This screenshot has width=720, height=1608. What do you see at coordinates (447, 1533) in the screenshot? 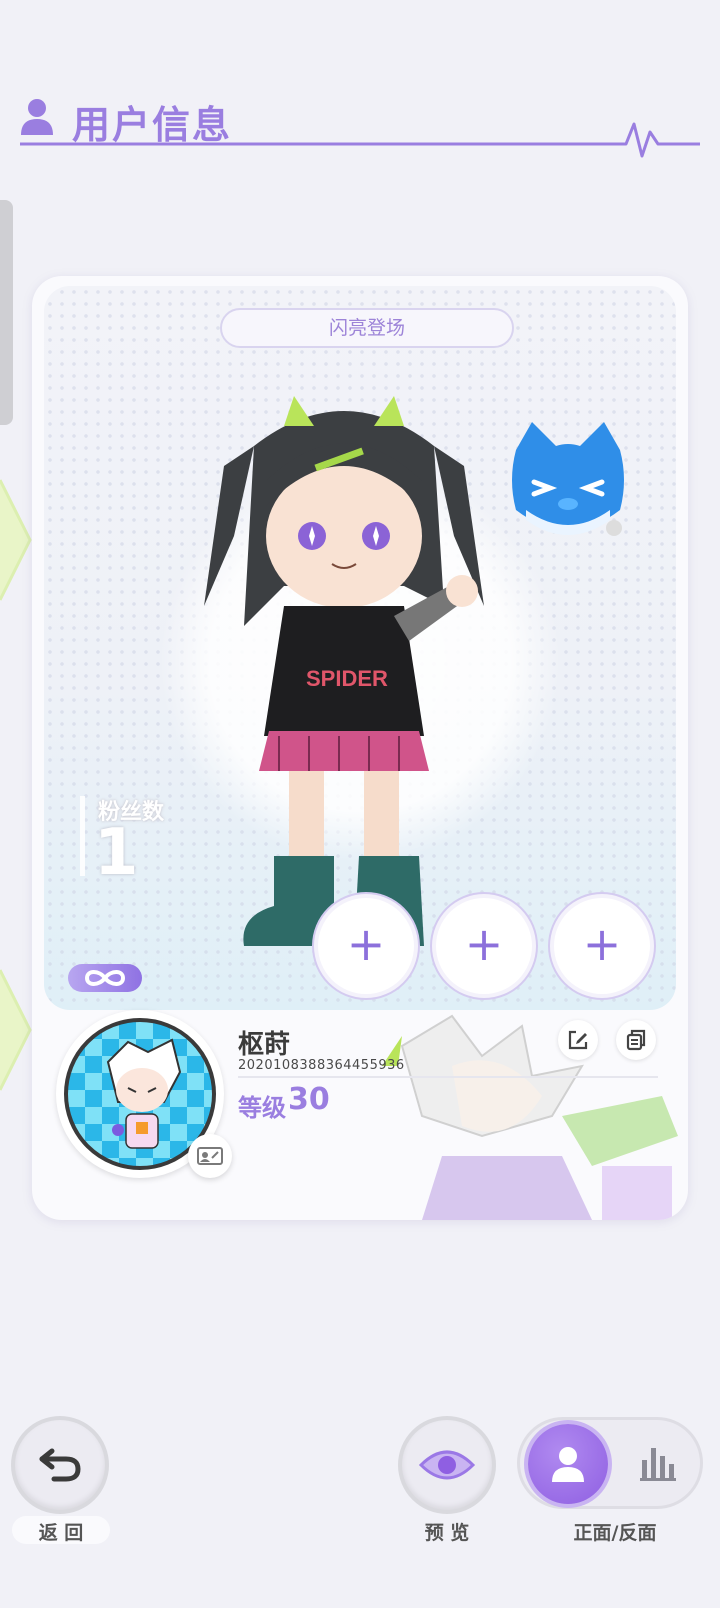
I see `preview-label: 预 览` at bounding box center [447, 1533].